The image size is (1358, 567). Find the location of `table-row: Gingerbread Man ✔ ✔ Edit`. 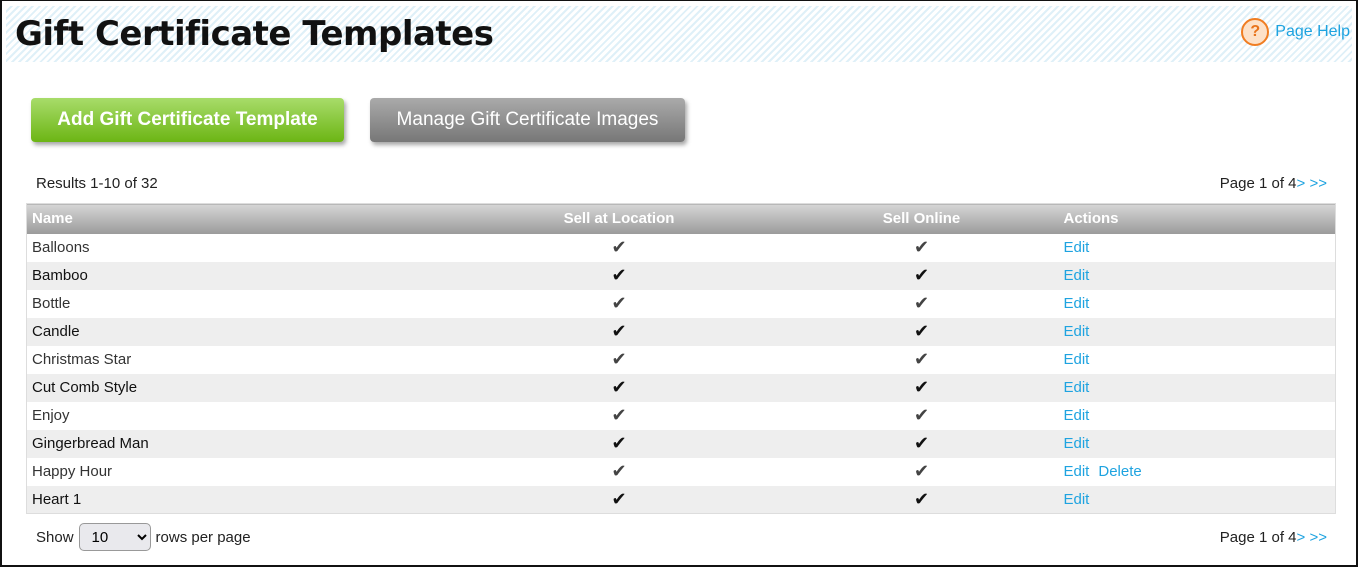

table-row: Gingerbread Man ✔ ✔ Edit is located at coordinates (681, 443).